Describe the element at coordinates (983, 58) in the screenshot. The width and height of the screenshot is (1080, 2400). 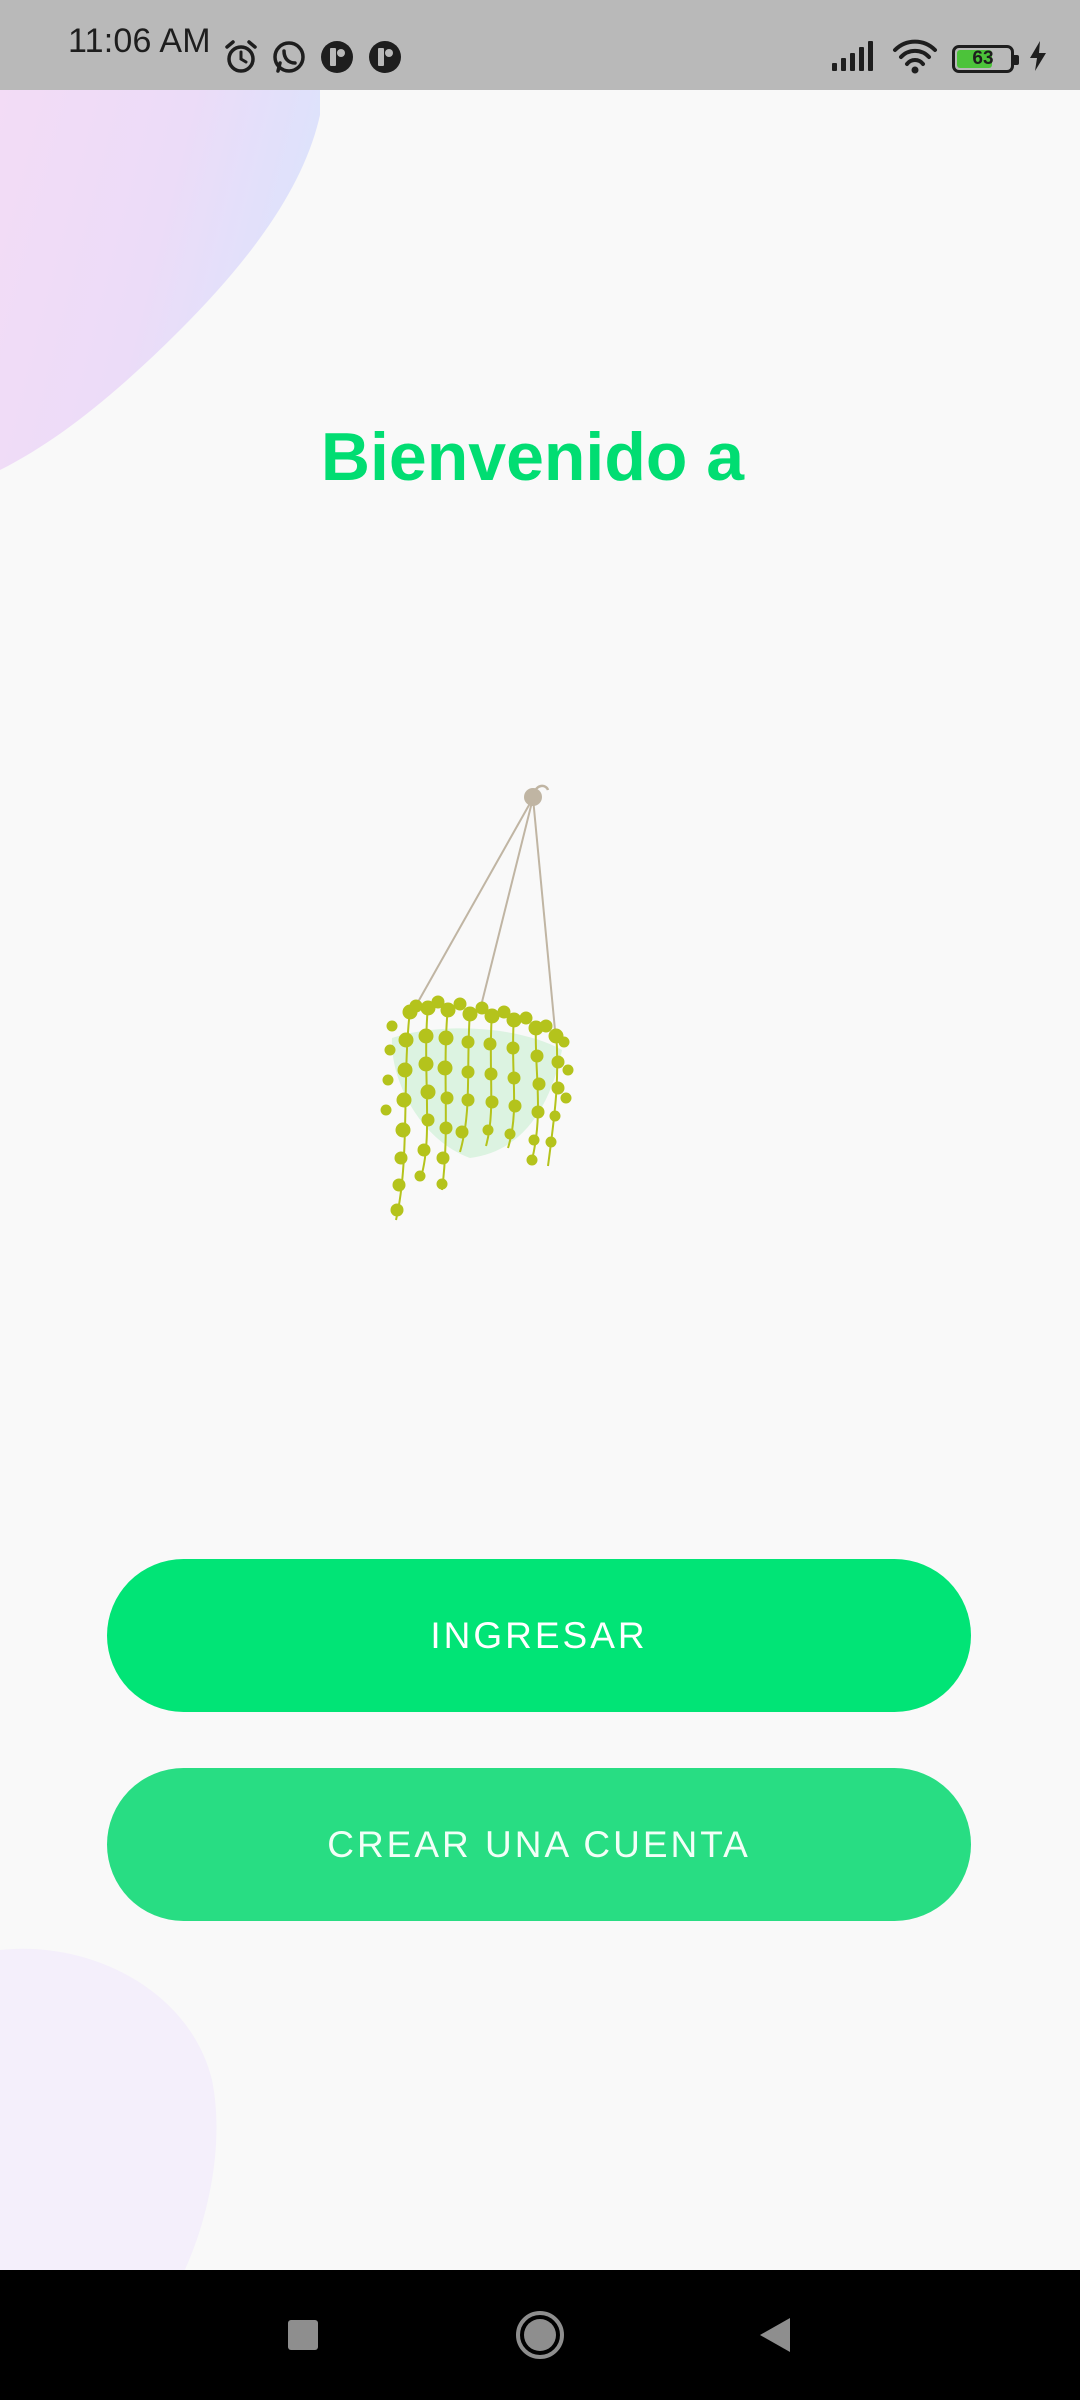
I see `battery-level: 63` at that location.